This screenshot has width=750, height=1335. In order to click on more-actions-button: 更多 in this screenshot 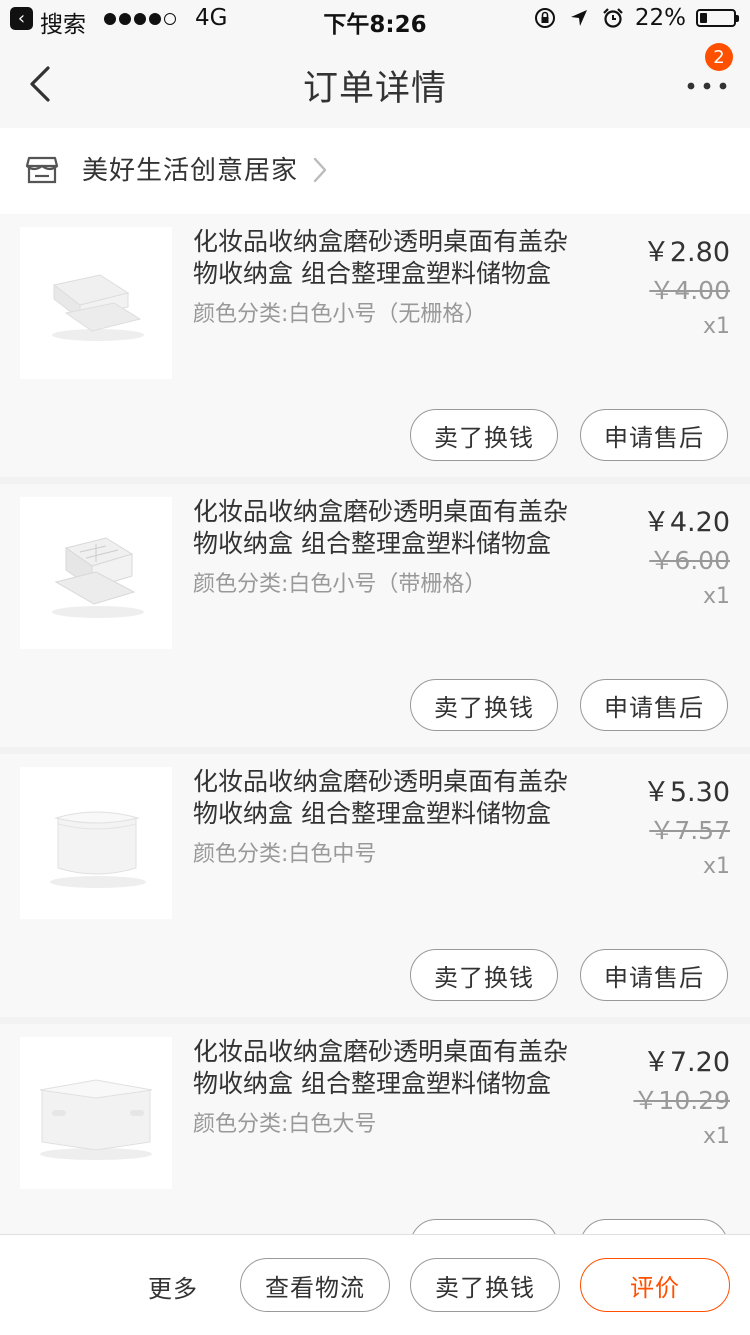, I will do `click(173, 1286)`.